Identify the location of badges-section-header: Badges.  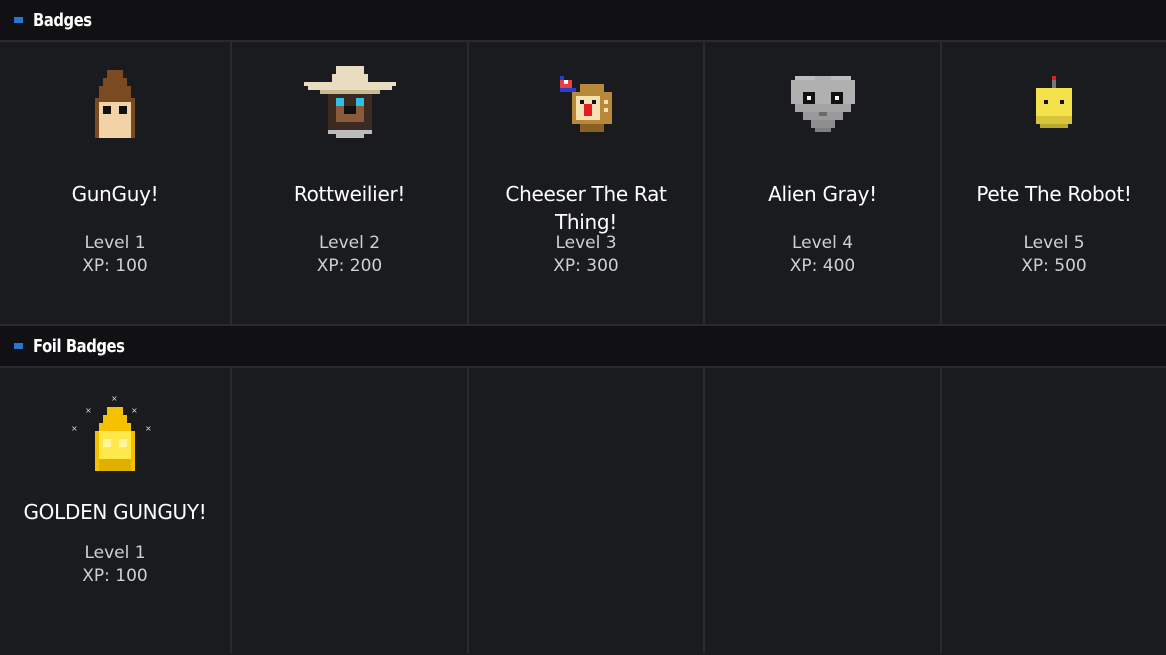
(583, 21).